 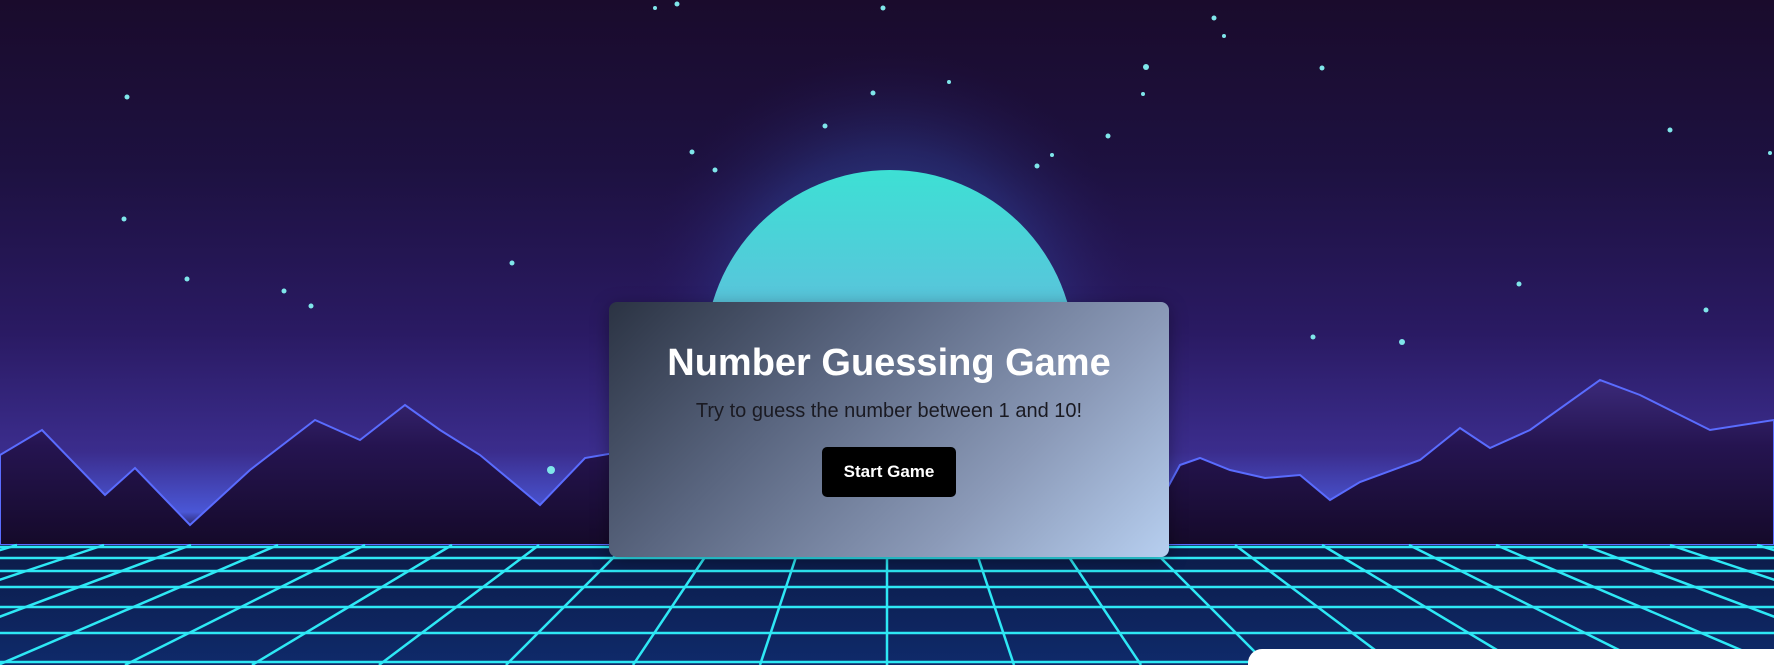 I want to click on game-title: Number Guessing Game, so click(x=889, y=363).